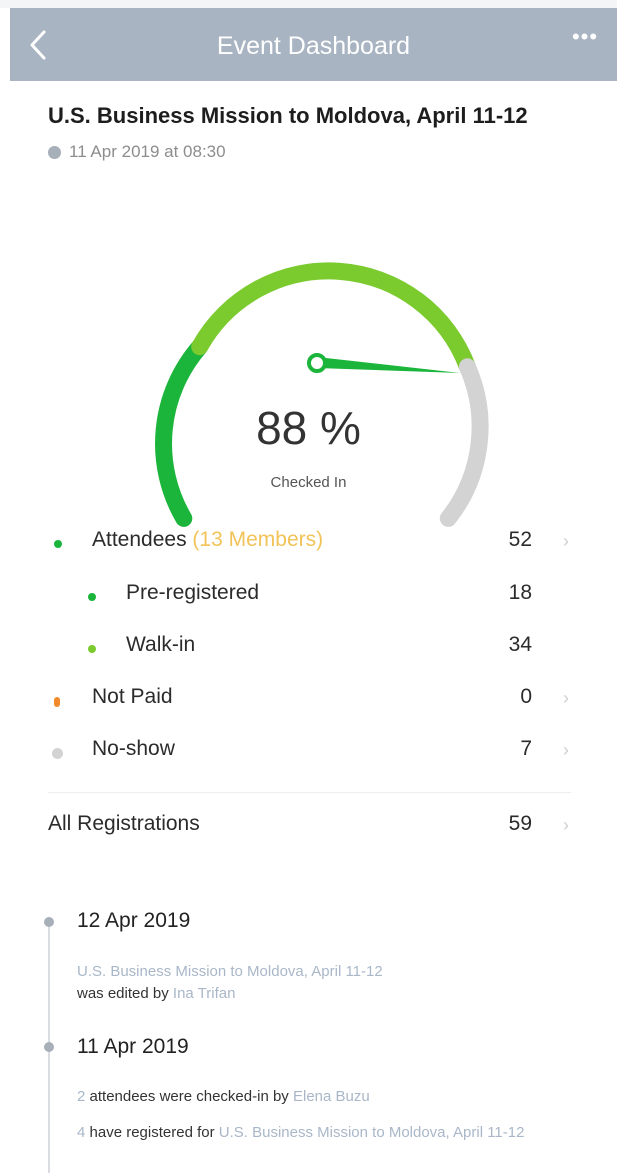 This screenshot has width=617, height=1173. I want to click on gauge-arc-light, so click(333, 319).